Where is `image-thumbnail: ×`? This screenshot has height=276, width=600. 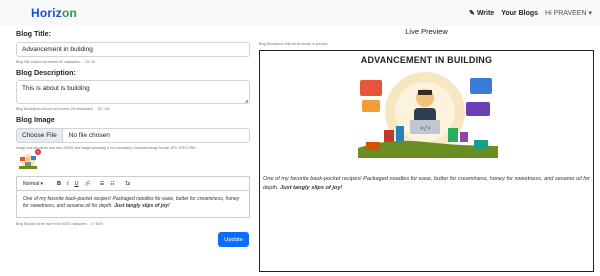 image-thumbnail: × is located at coordinates (29, 159).